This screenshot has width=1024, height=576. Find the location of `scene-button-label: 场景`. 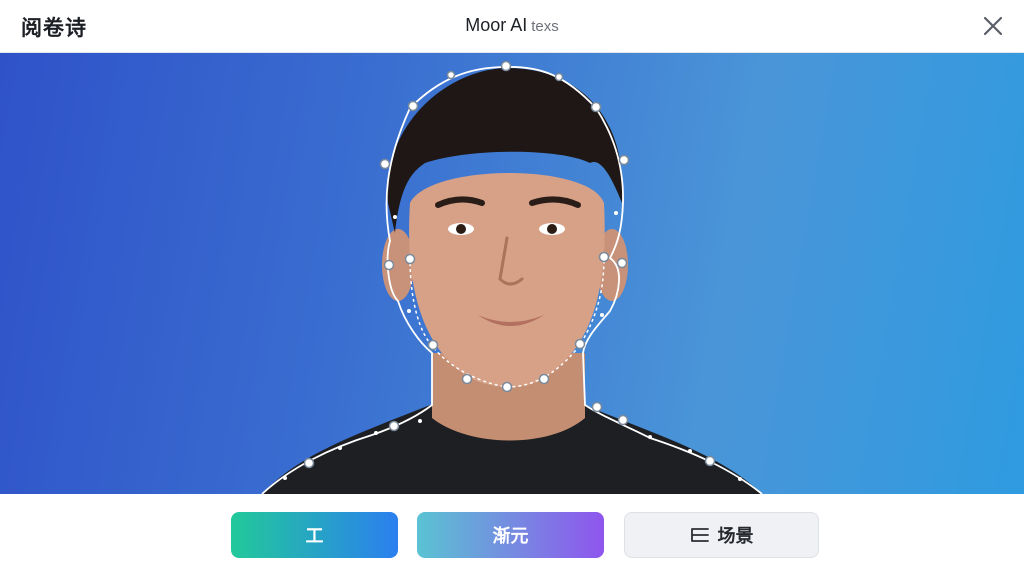

scene-button-label: 场景 is located at coordinates (735, 536).